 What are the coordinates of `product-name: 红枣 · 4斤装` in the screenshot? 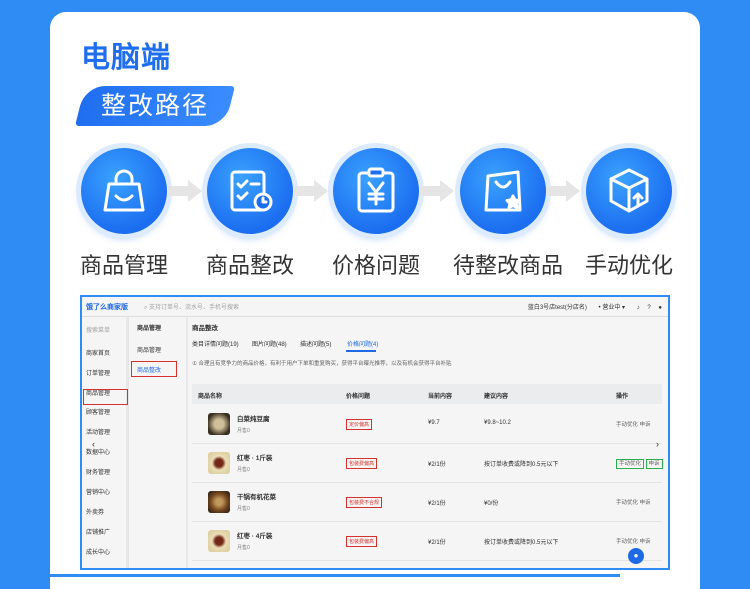 It's located at (255, 536).